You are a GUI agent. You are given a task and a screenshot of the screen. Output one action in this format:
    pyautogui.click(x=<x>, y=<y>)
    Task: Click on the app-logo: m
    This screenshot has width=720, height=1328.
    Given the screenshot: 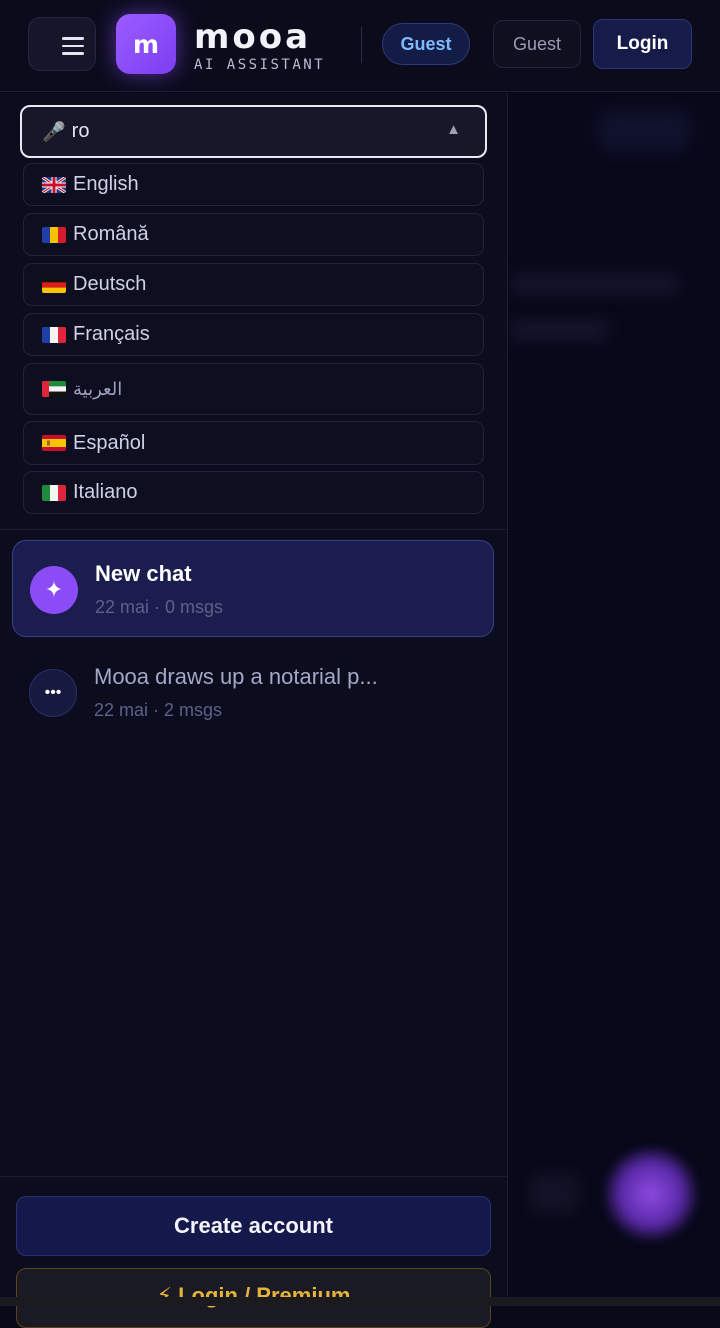 What is the action you would take?
    pyautogui.click(x=146, y=44)
    